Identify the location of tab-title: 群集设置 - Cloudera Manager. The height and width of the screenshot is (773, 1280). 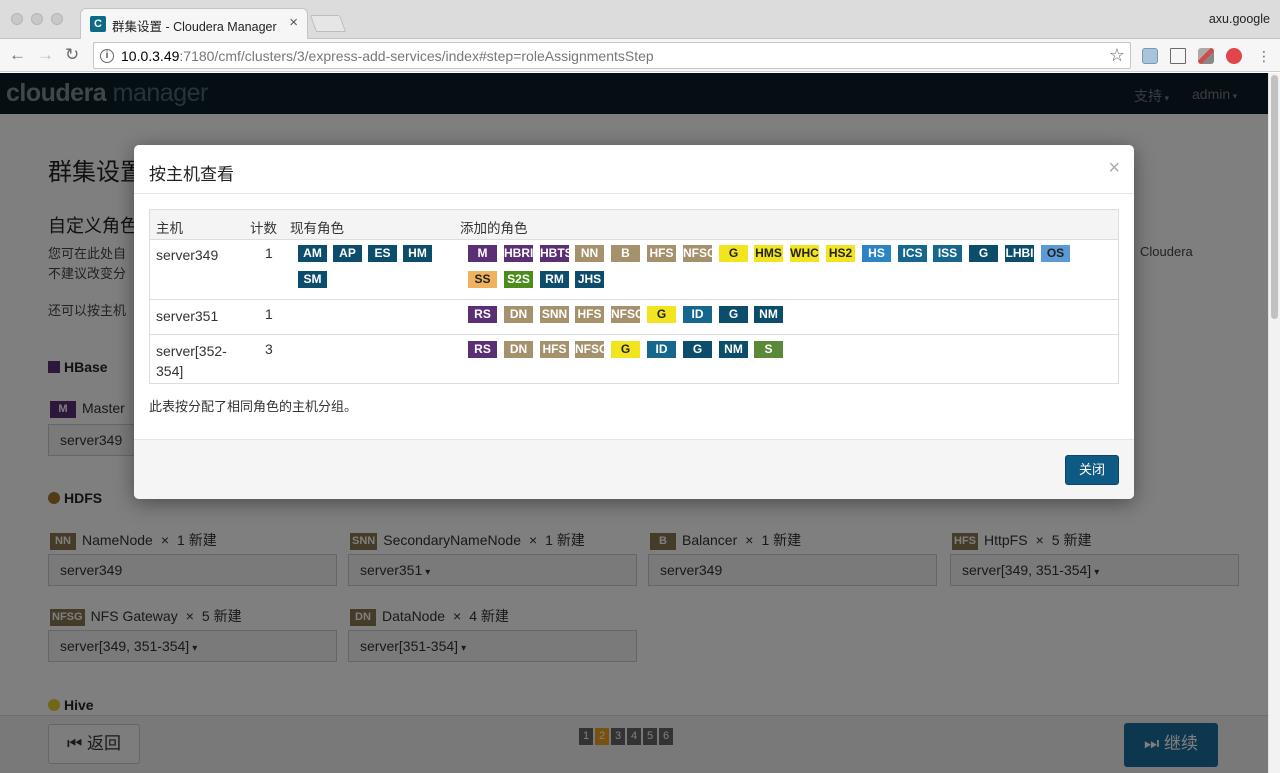
(194, 27).